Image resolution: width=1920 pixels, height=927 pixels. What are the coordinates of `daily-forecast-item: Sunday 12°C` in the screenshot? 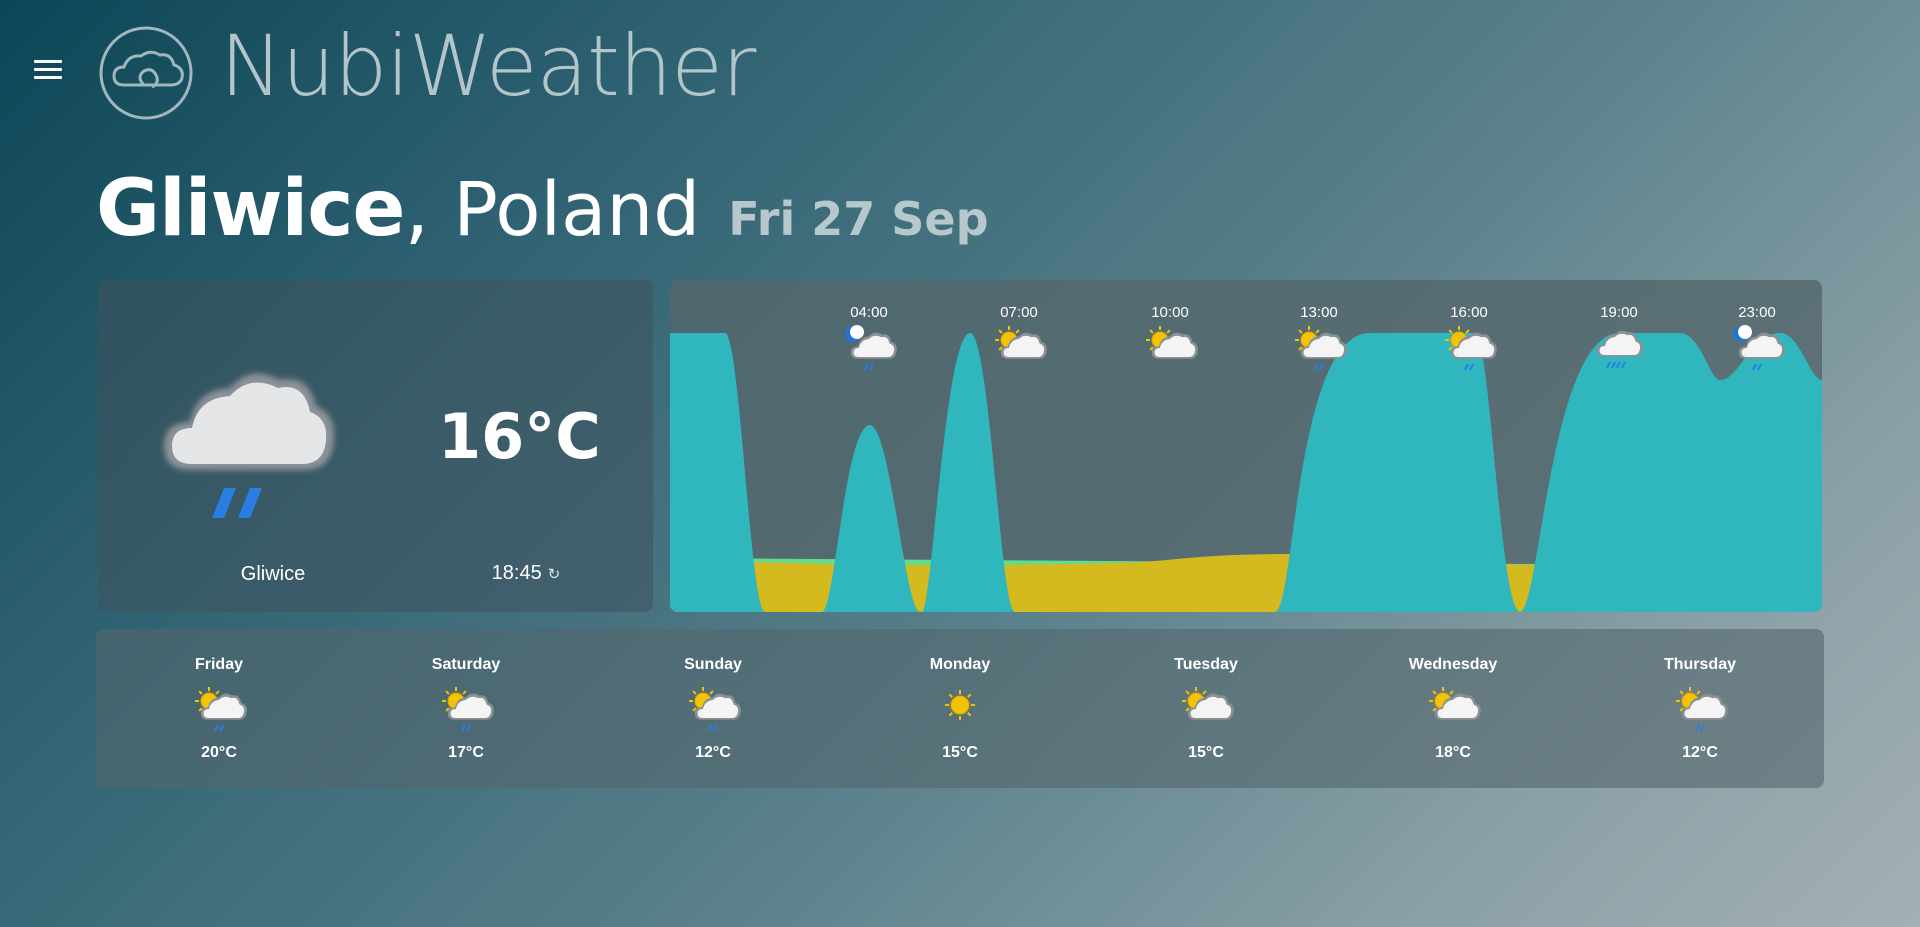 It's located at (713, 708).